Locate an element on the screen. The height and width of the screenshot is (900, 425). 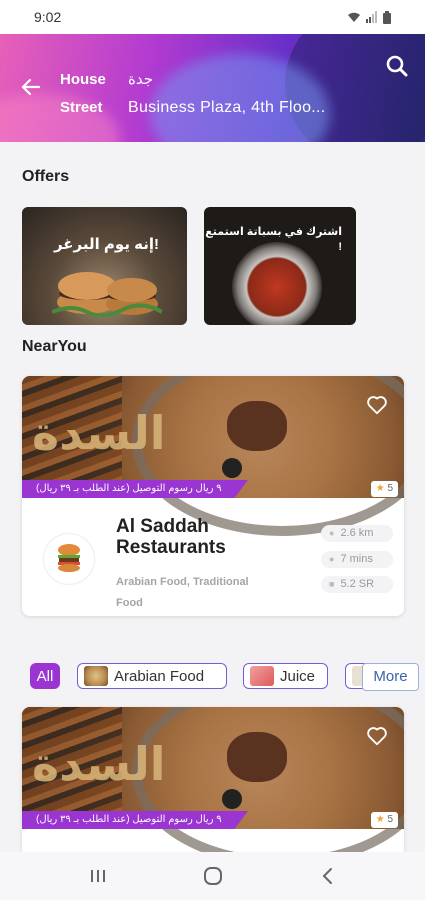
system-nav-bar is located at coordinates (212, 876).